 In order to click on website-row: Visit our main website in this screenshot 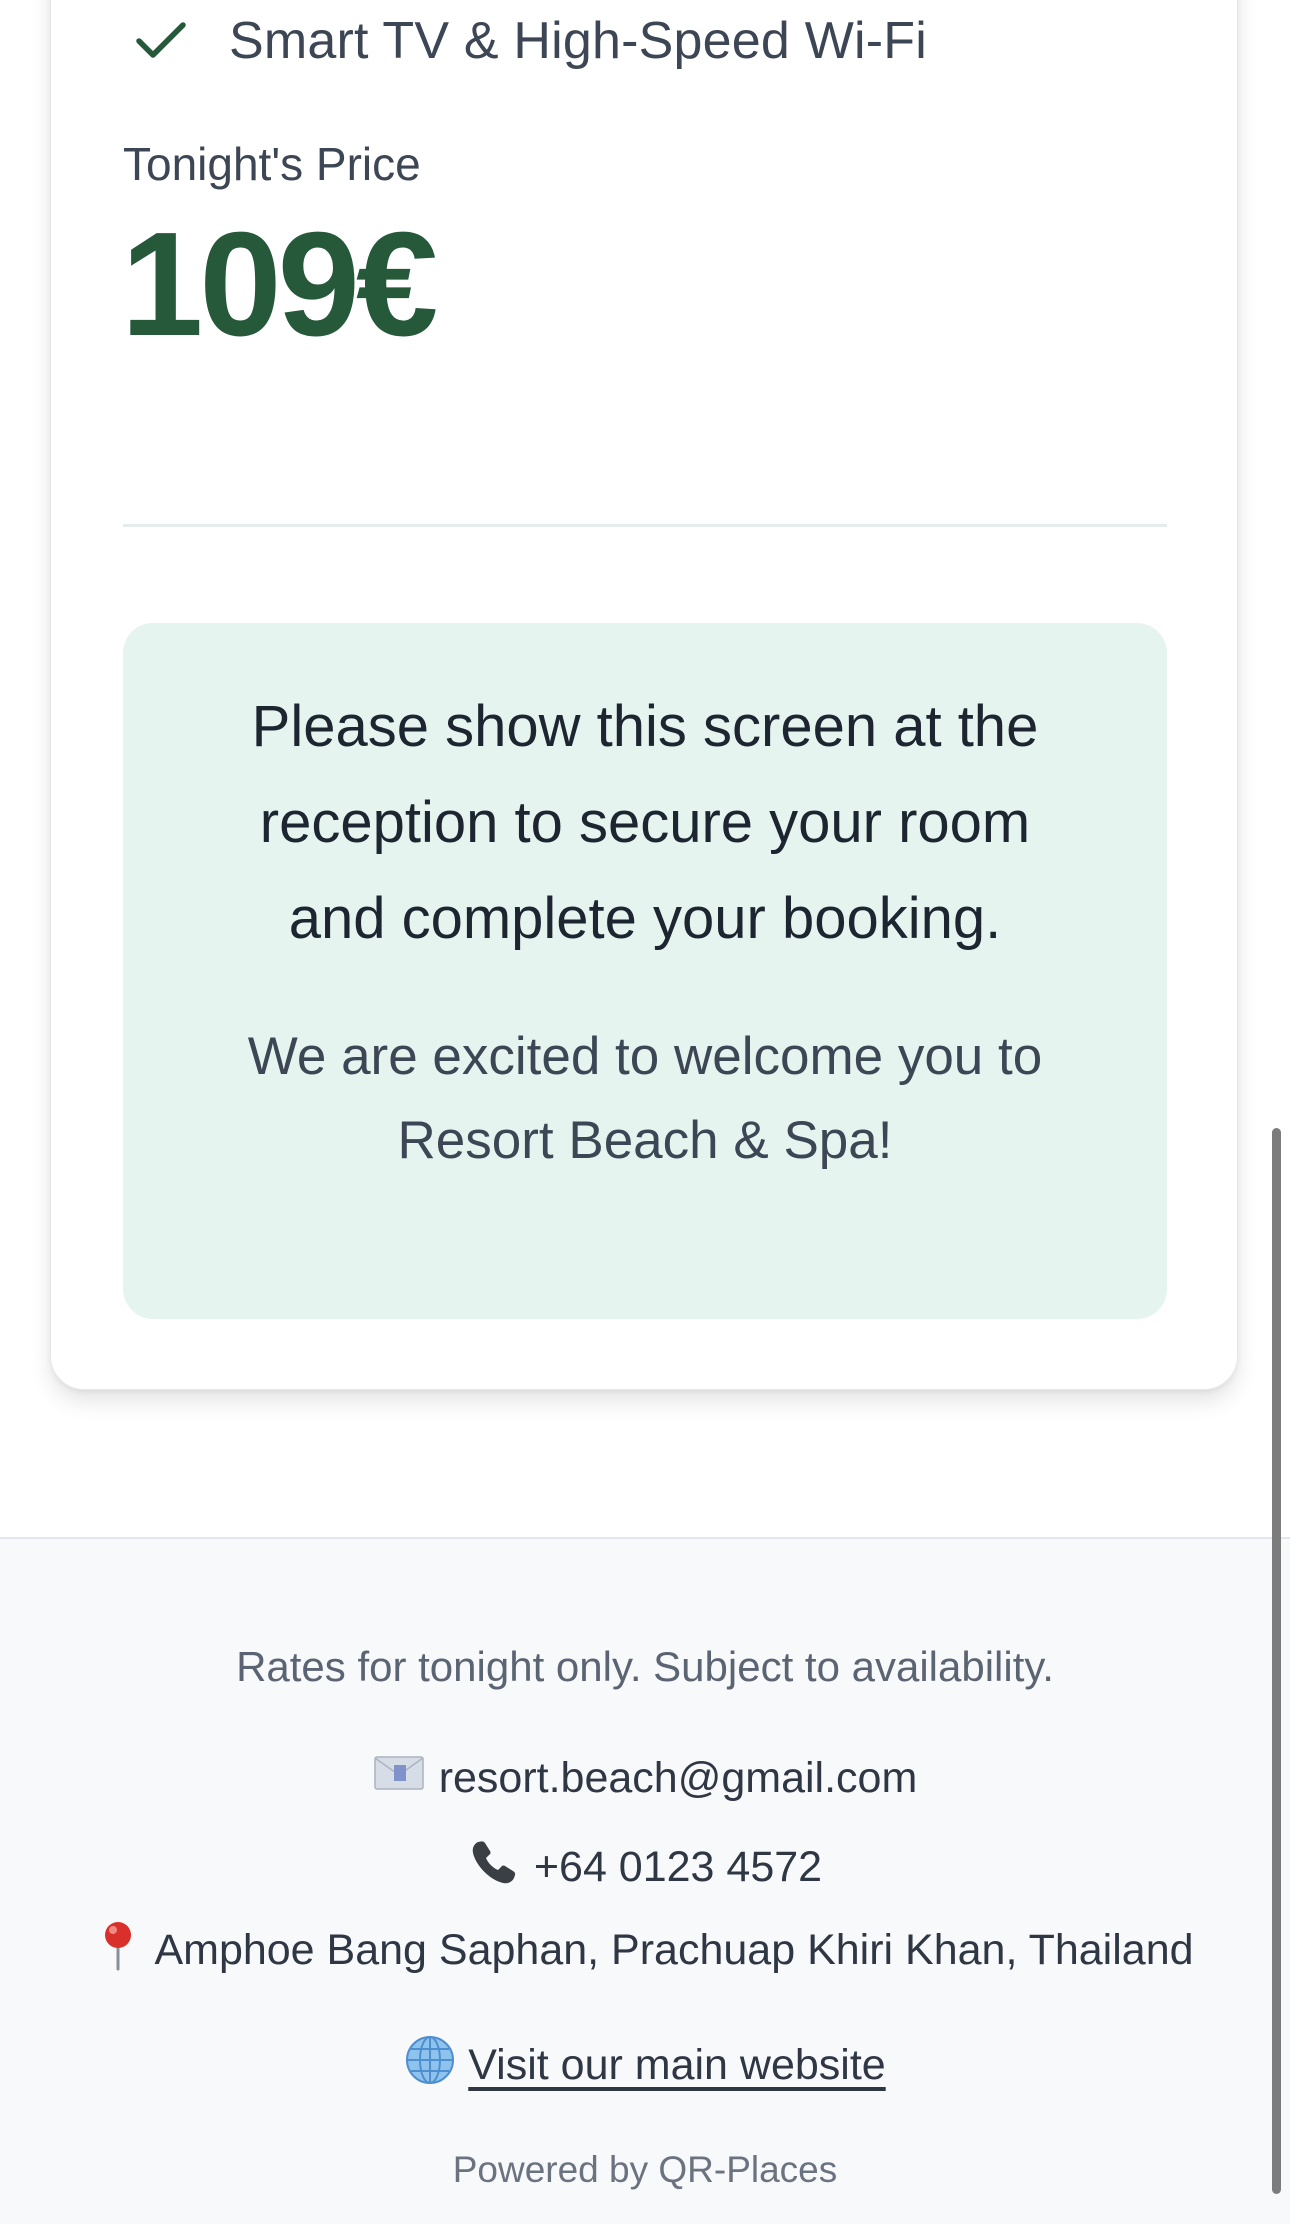, I will do `click(645, 2065)`.